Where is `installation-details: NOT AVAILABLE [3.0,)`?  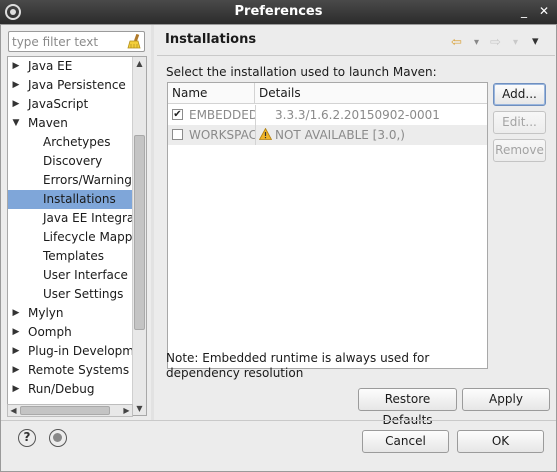 installation-details: NOT AVAILABLE [3.0,) is located at coordinates (340, 135).